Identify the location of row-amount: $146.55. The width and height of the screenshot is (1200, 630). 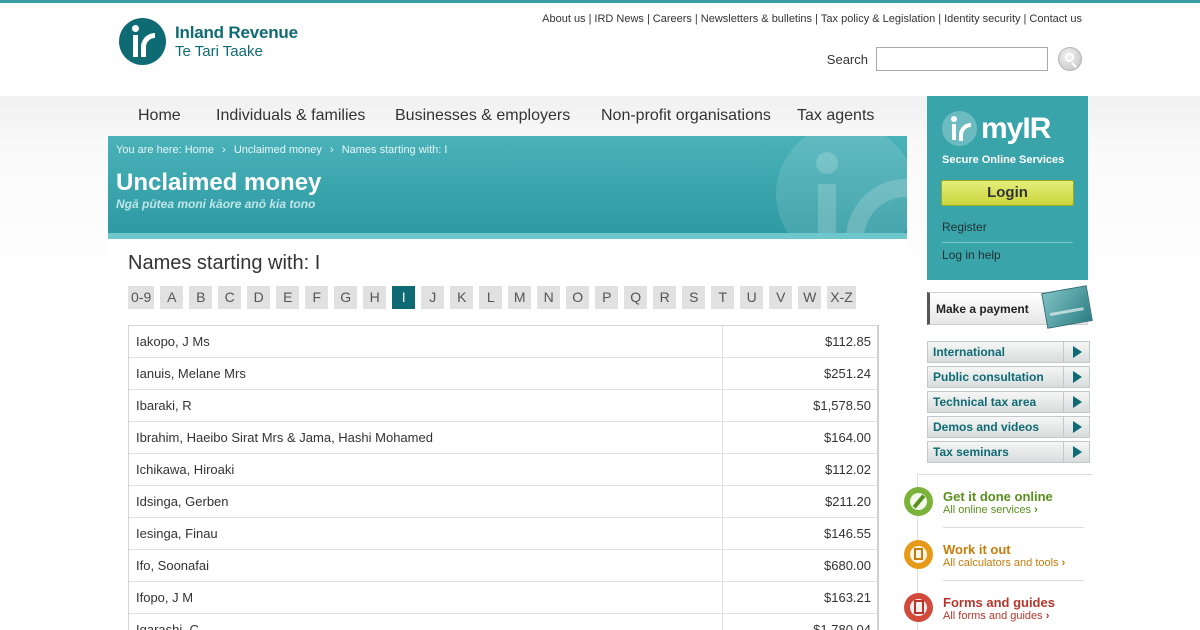
(847, 533).